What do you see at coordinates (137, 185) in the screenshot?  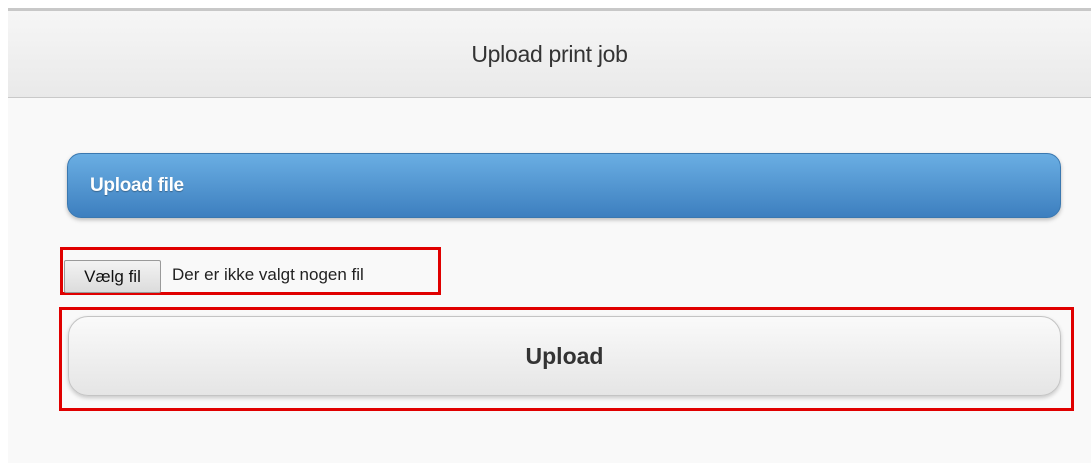 I see `section-title: Upload file` at bounding box center [137, 185].